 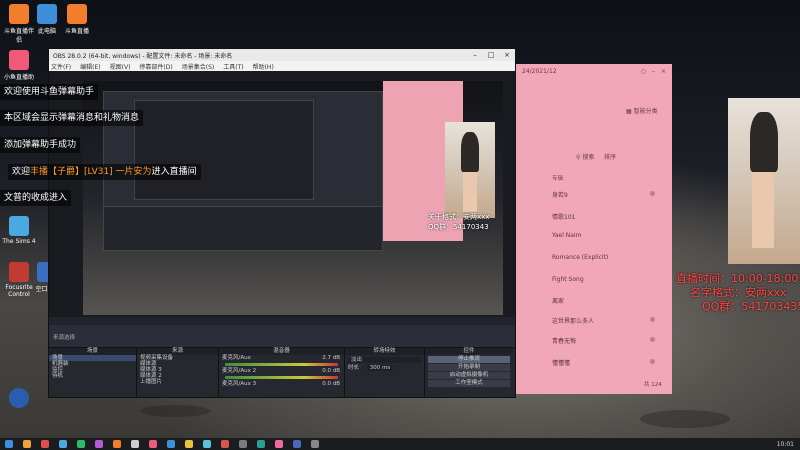 I want to click on transitions-dock: 转场特效 淡出 时长 300 ms, so click(x=385, y=372).